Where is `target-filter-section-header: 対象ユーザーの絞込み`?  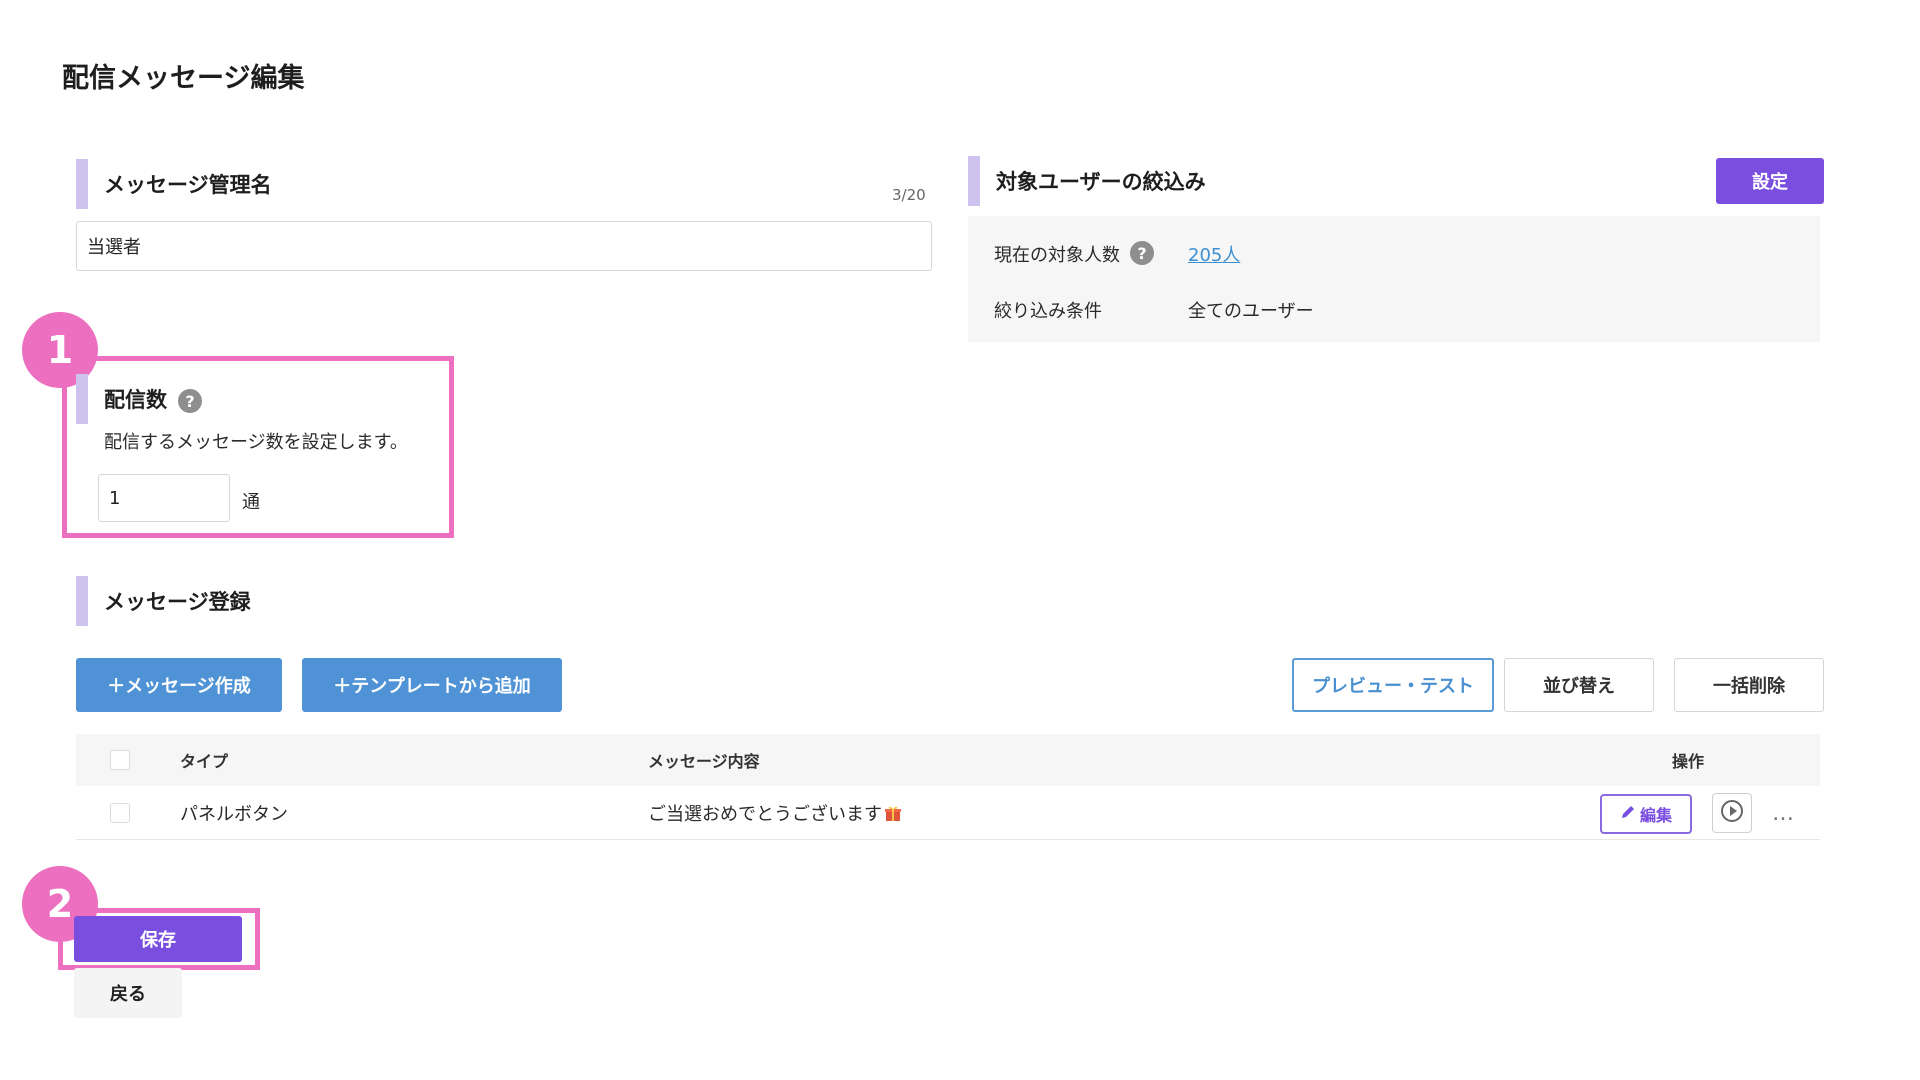
target-filter-section-header: 対象ユーザーの絞込み is located at coordinates (1087, 181).